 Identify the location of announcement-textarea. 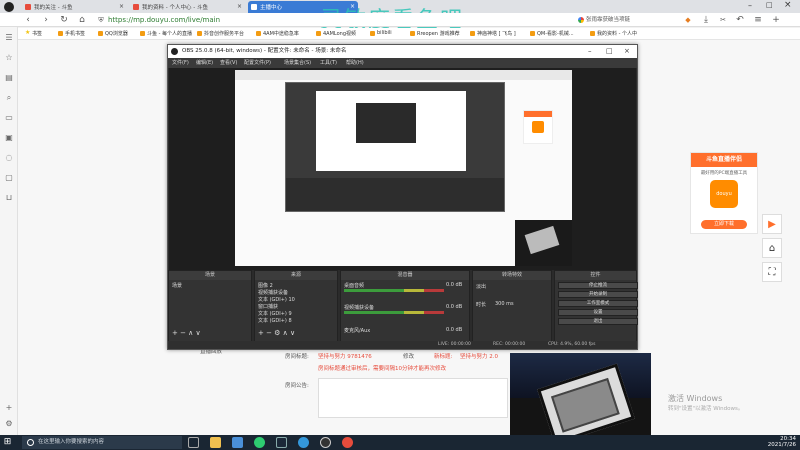
(413, 398).